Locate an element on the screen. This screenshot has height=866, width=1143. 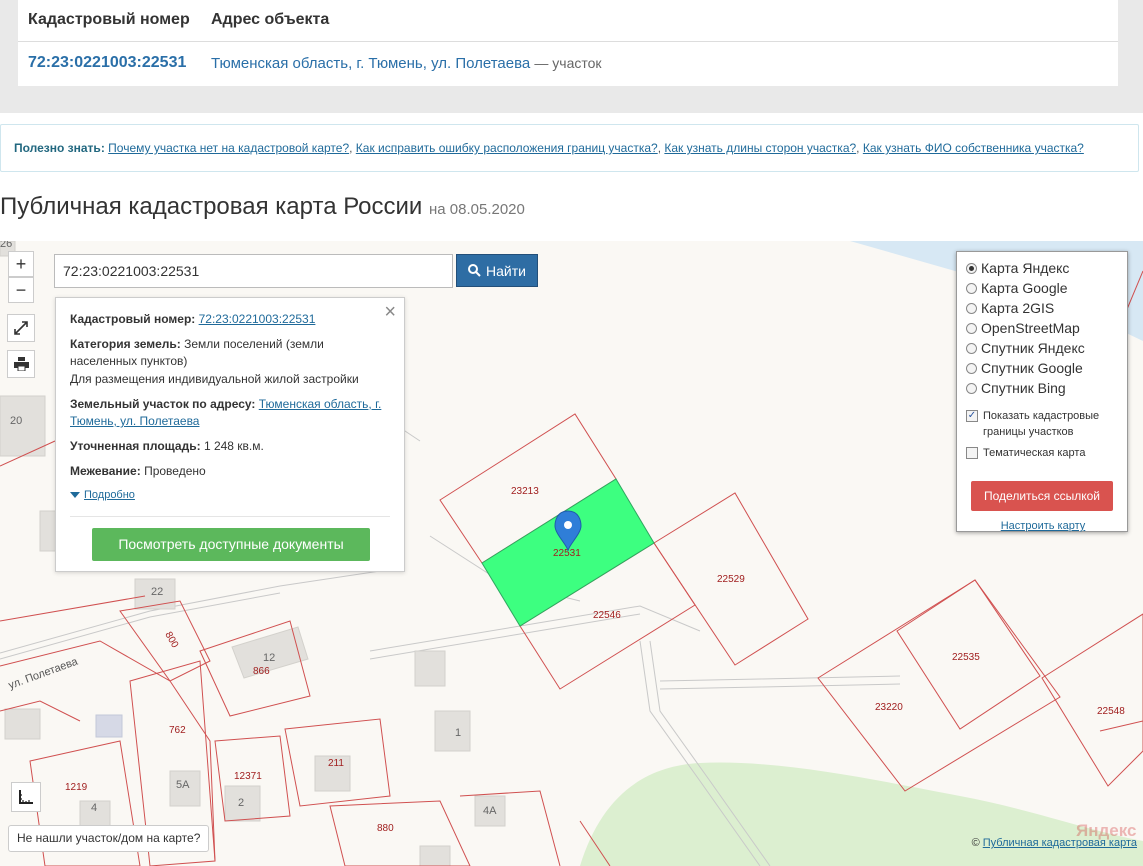
house-number-22: 22 is located at coordinates (157, 592).